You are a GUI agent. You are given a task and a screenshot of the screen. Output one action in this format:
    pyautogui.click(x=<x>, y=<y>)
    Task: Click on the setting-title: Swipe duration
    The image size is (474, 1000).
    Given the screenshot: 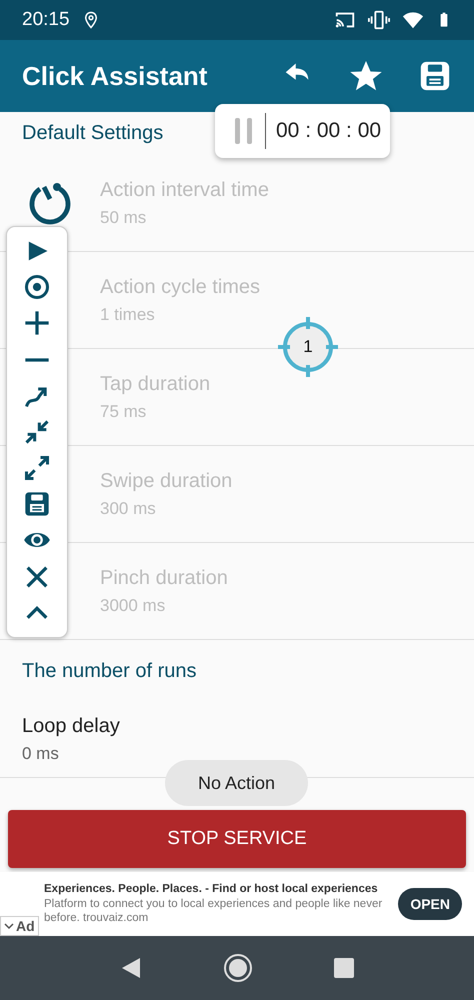 What is the action you would take?
    pyautogui.click(x=166, y=481)
    